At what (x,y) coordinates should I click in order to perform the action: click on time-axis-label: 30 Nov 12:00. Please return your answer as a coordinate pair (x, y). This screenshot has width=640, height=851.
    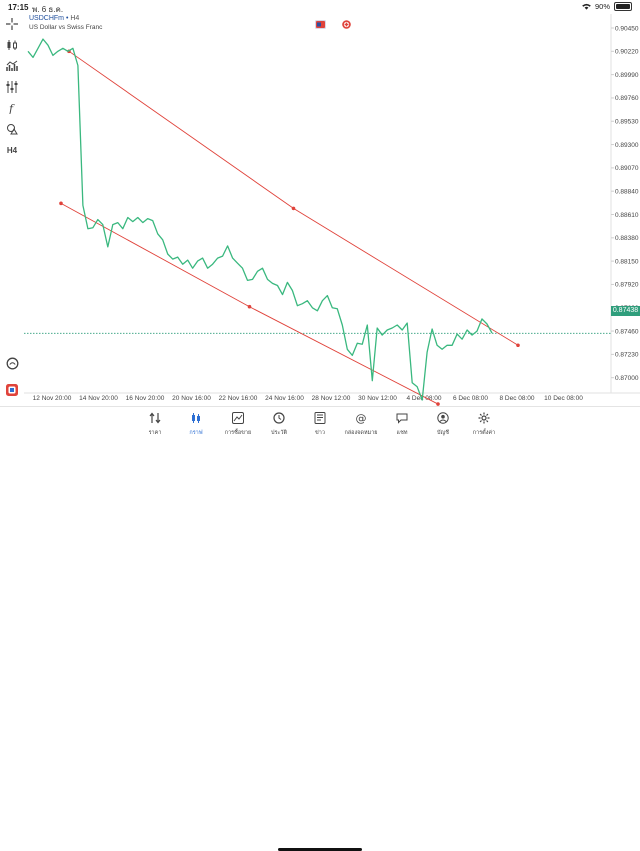
    Looking at the image, I should click on (377, 398).